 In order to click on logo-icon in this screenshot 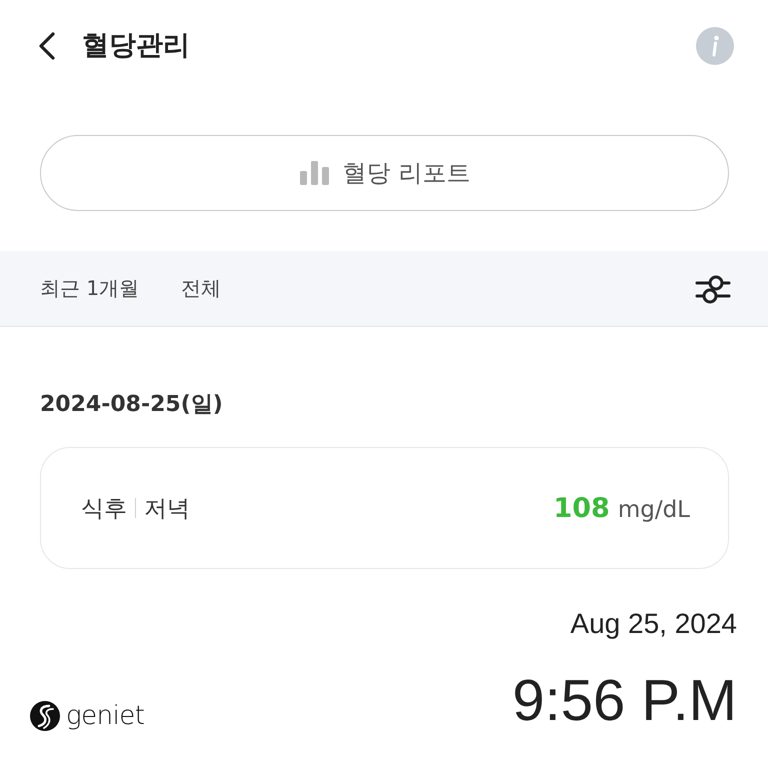, I will do `click(45, 716)`.